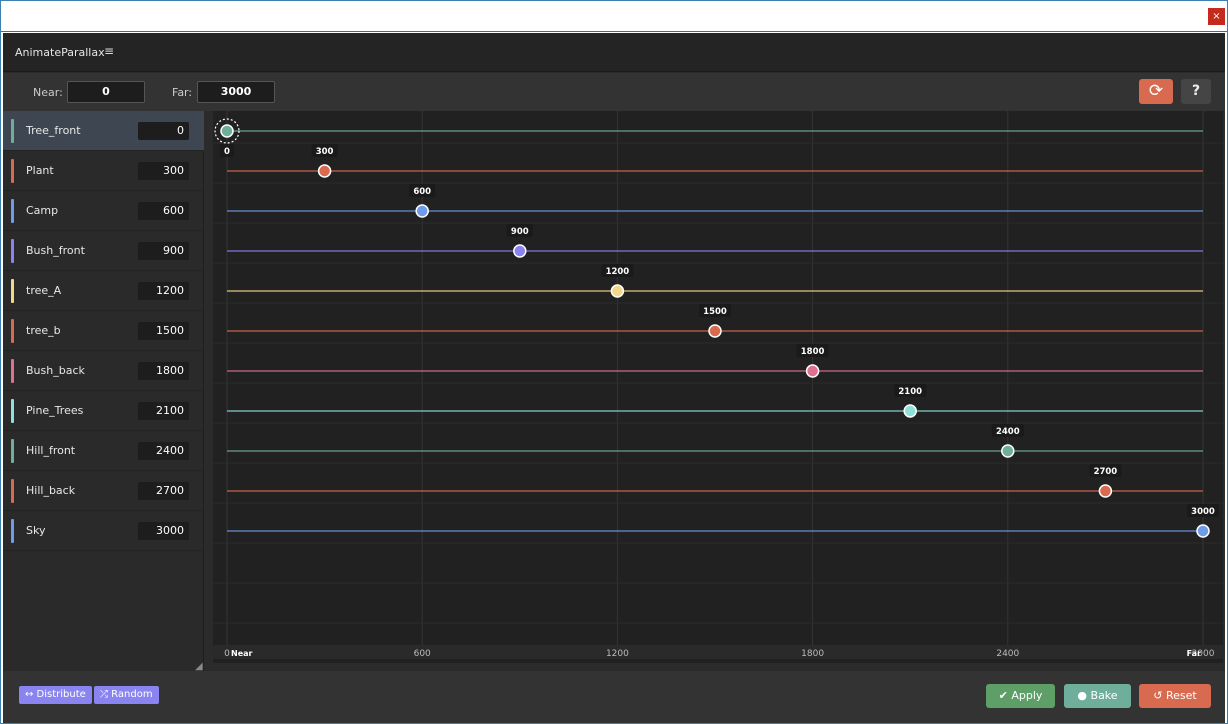 This screenshot has width=1228, height=724. I want to click on near-label: Near:, so click(48, 92).